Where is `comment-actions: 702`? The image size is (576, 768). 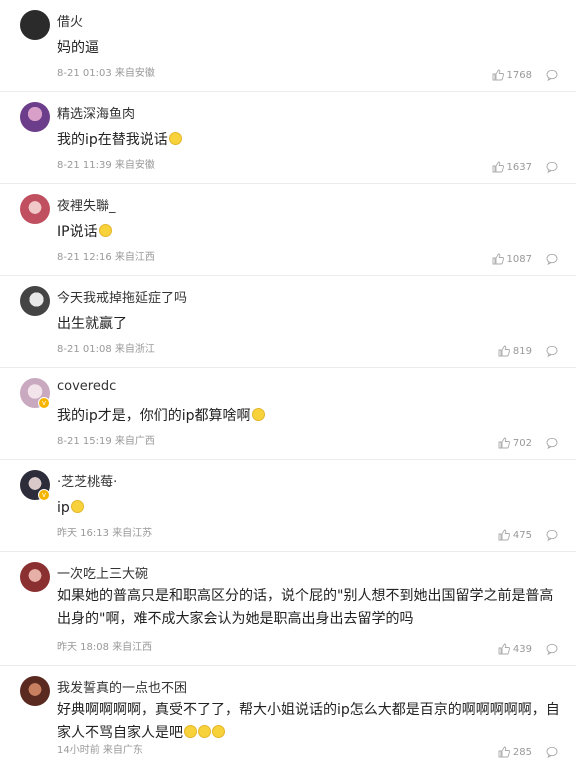
comment-actions: 702 is located at coordinates (528, 443).